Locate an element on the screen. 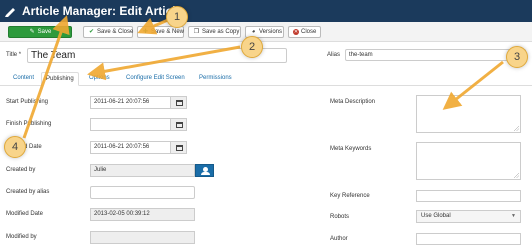 Image resolution: width=532 pixels, height=250 pixels. author-input is located at coordinates (468, 239).